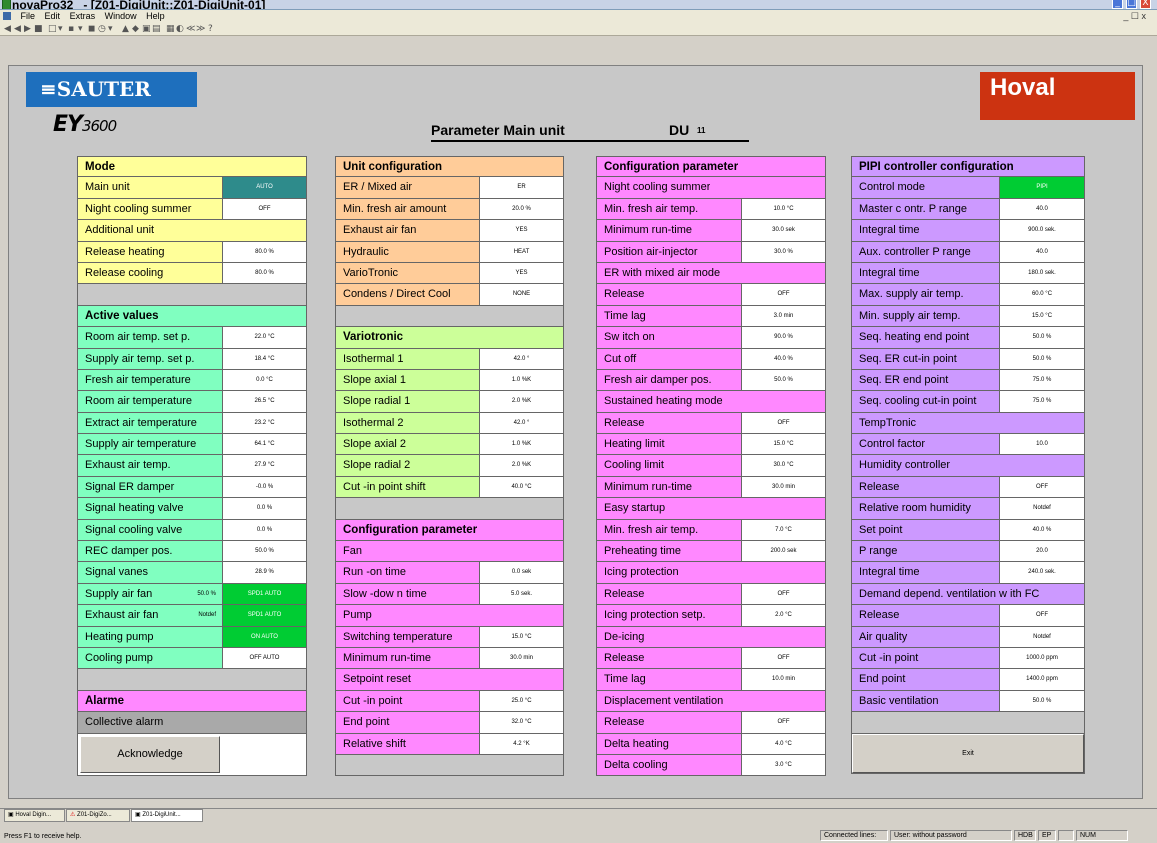  What do you see at coordinates (135, 29) in the screenshot?
I see `diamond-icon: ◆` at bounding box center [135, 29].